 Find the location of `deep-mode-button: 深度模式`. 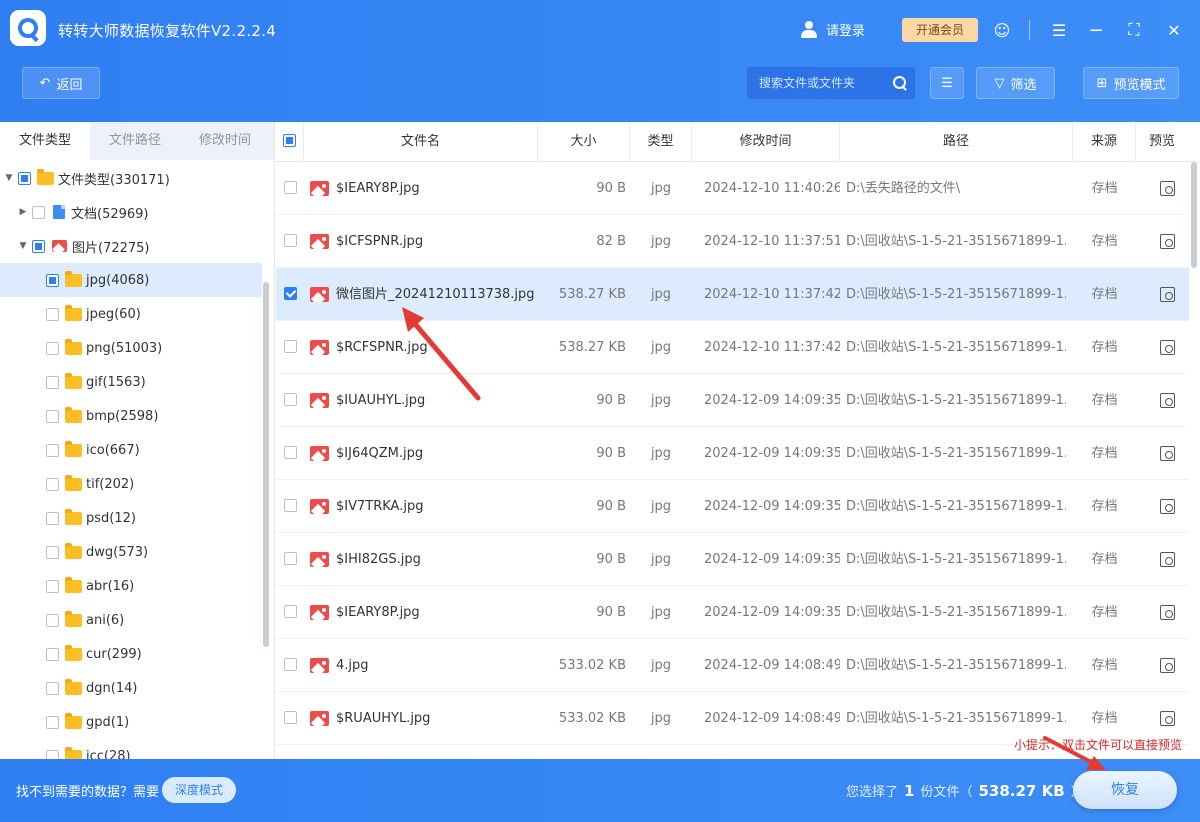

deep-mode-button: 深度模式 is located at coordinates (199, 790).